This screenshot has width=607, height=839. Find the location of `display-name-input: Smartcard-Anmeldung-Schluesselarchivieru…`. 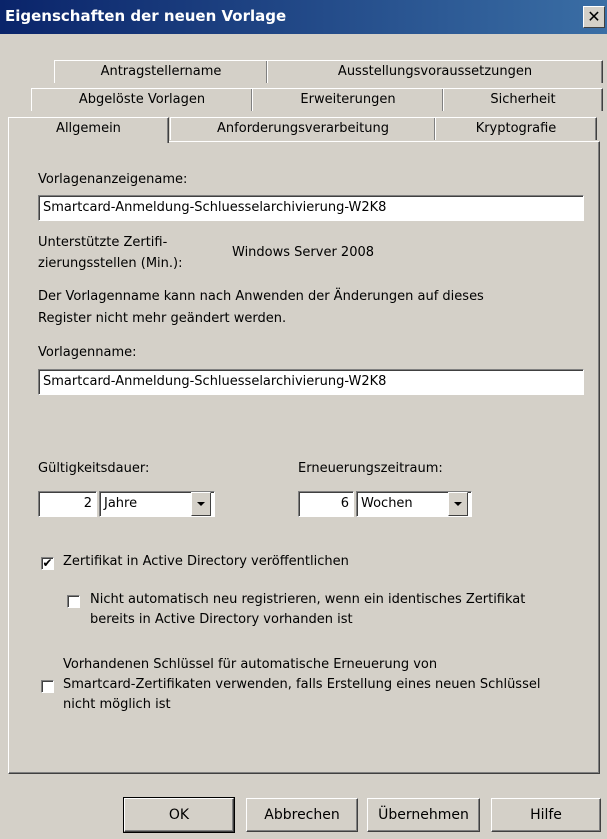

display-name-input: Smartcard-Anmeldung-Schluesselarchivieru… is located at coordinates (311, 208).